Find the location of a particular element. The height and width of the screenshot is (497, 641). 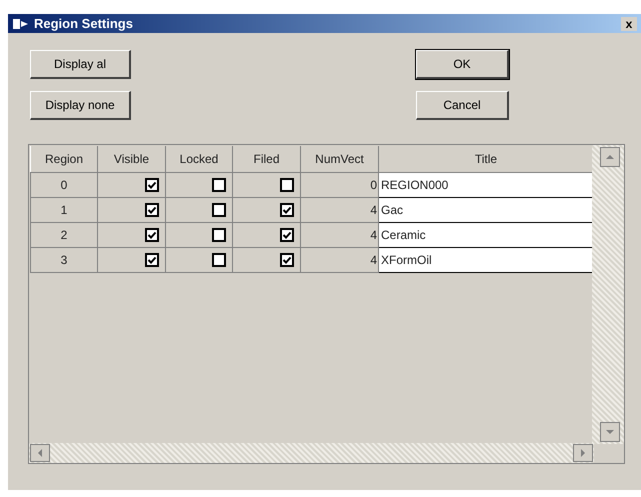

scroll-down-button is located at coordinates (610, 432).